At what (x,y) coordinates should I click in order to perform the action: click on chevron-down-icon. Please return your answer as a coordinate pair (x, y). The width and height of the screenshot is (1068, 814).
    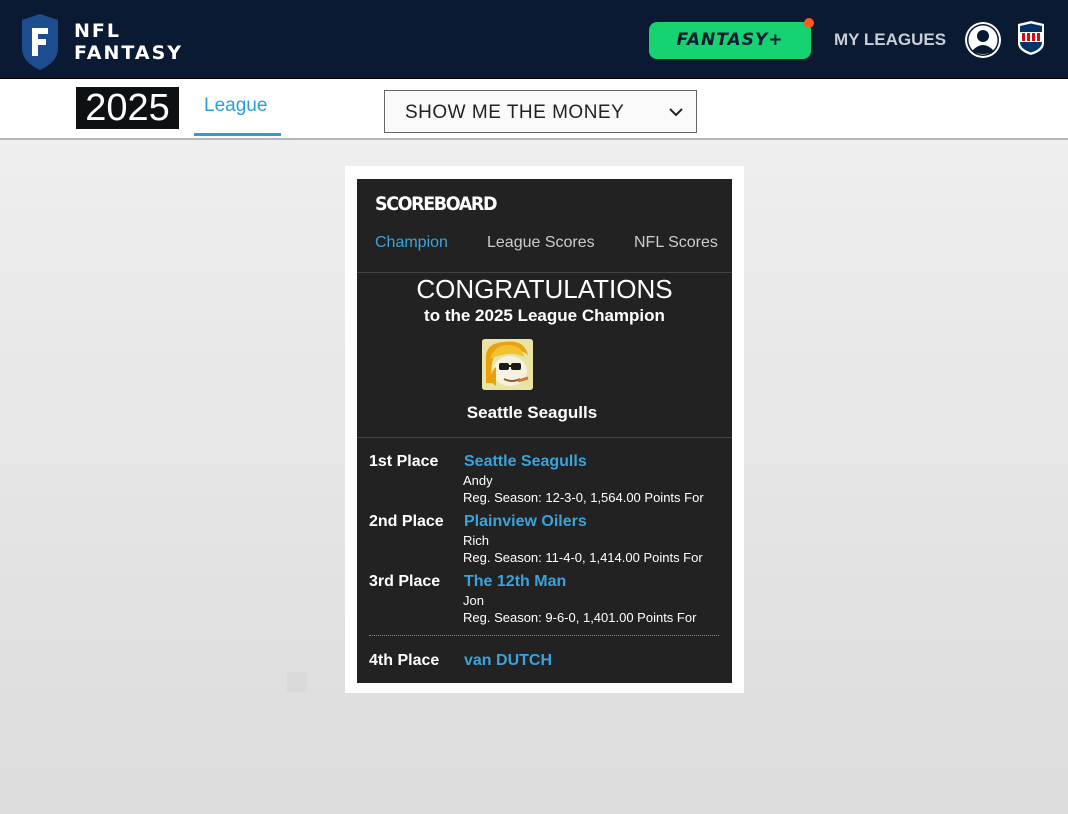
    Looking at the image, I should click on (676, 112).